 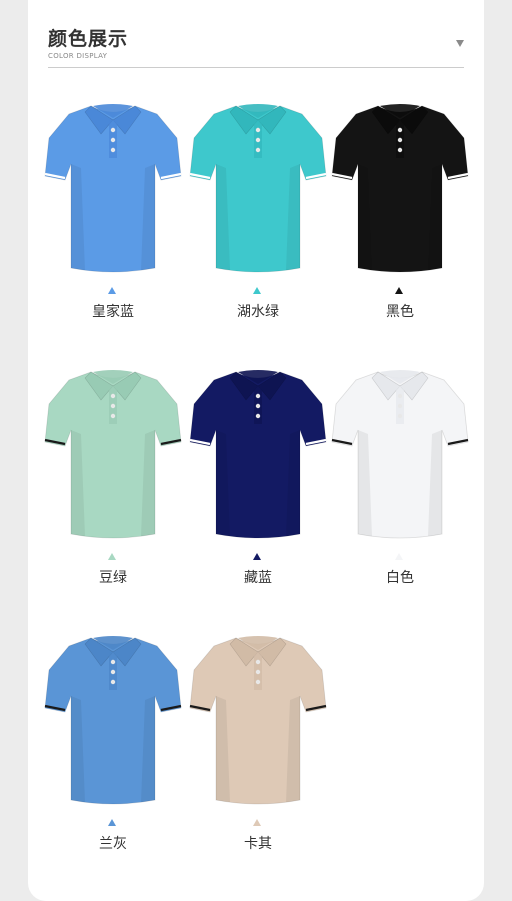 What do you see at coordinates (258, 844) in the screenshot?
I see `color-label: 卡其` at bounding box center [258, 844].